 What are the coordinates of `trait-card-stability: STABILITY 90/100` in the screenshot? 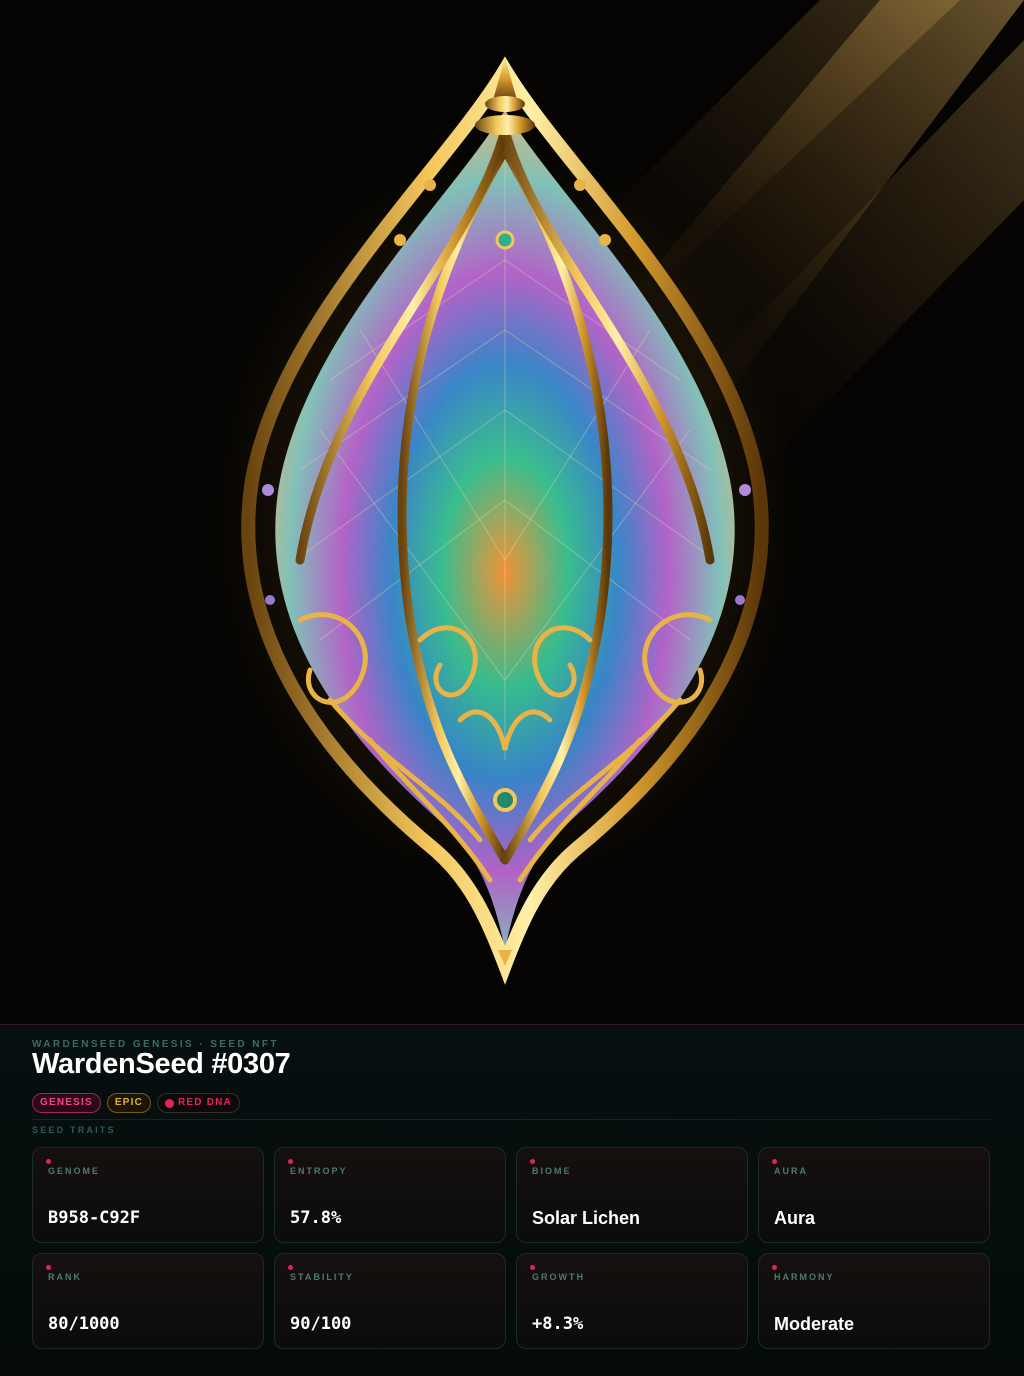 It's located at (390, 1301).